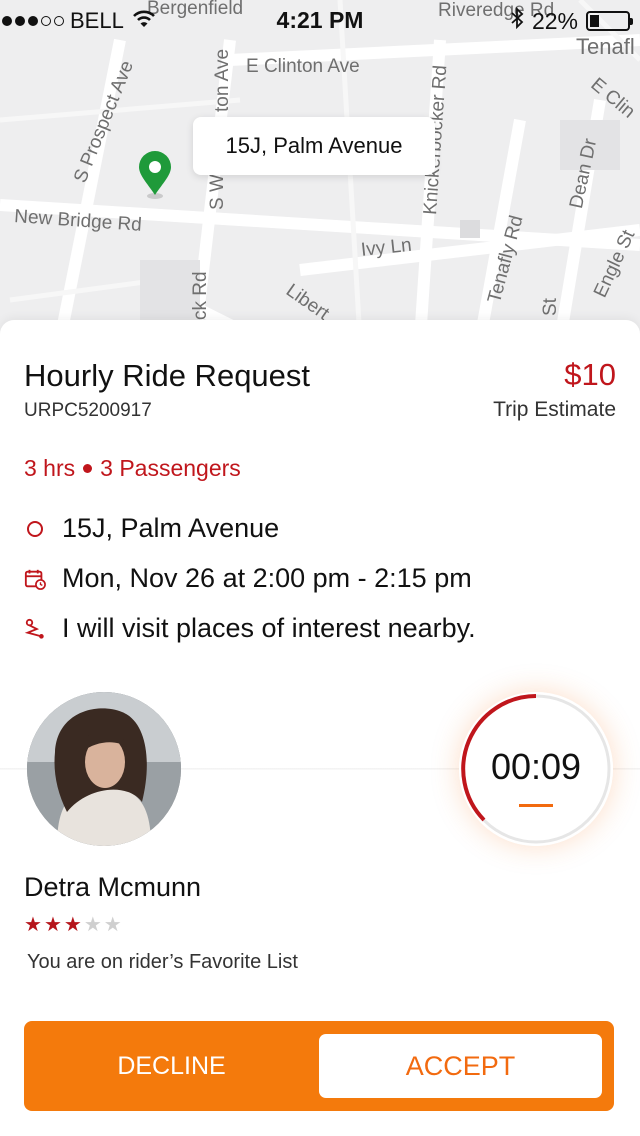  Describe the element at coordinates (88, 410) in the screenshot. I see `request-code: URPC5200917` at that location.